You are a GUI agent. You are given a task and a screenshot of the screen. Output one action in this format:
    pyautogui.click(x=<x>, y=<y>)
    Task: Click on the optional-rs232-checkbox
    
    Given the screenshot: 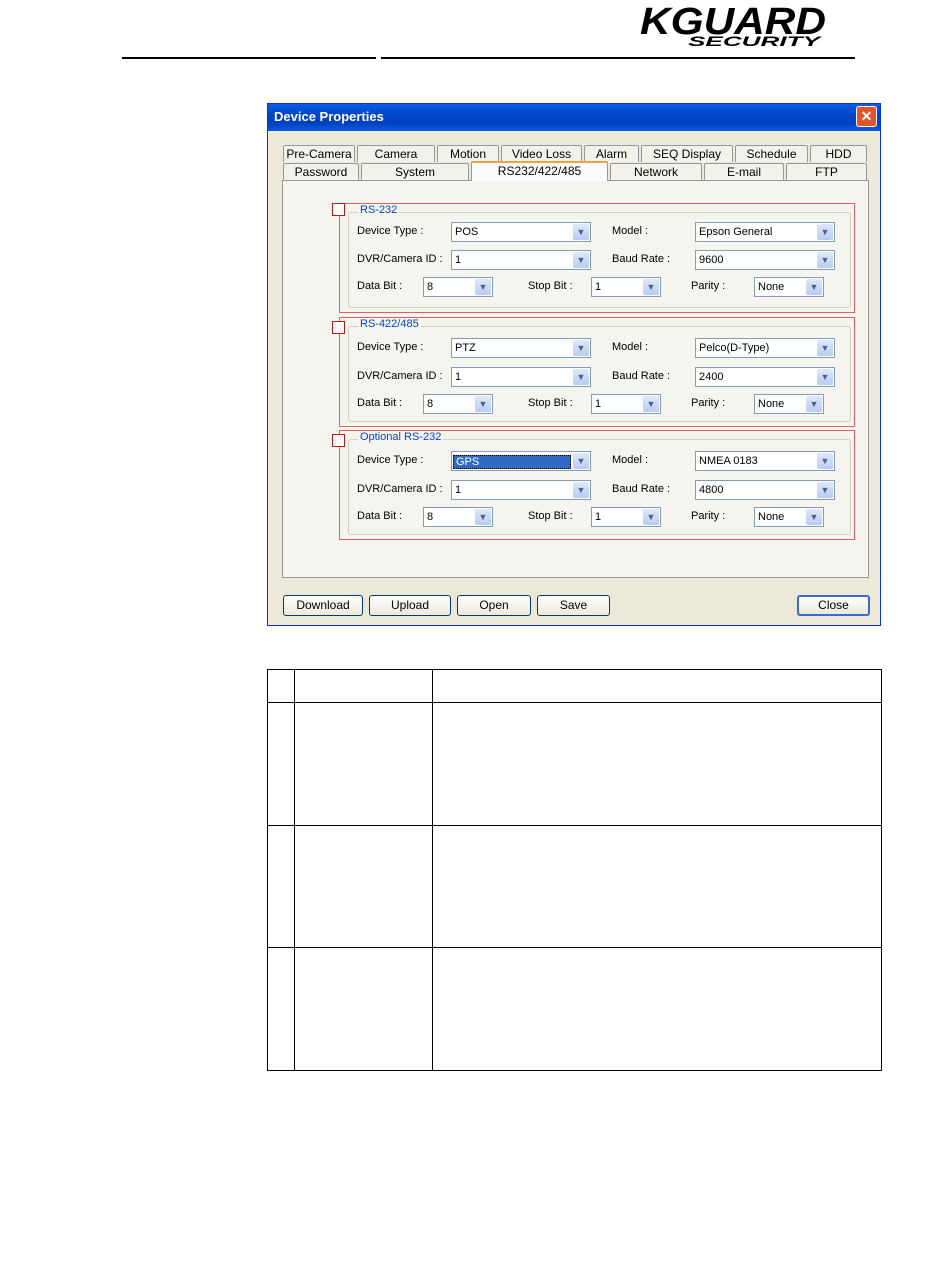 What is the action you would take?
    pyautogui.click(x=338, y=440)
    